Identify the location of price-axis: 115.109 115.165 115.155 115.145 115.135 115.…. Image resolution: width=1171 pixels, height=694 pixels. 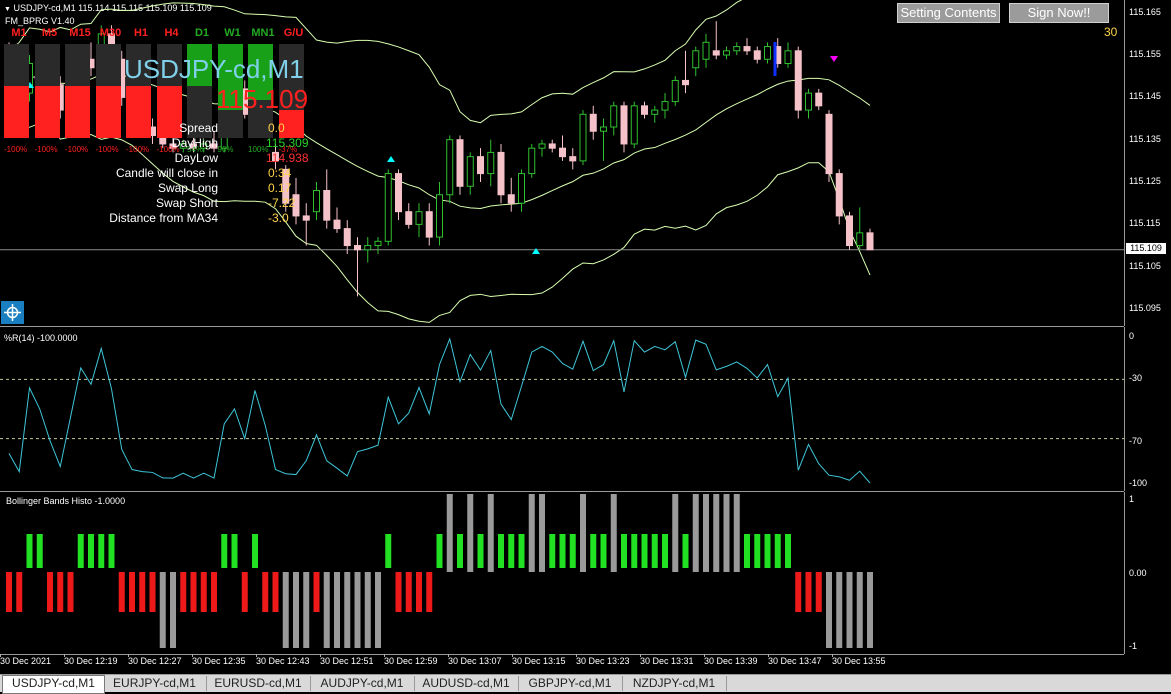
(1147, 163).